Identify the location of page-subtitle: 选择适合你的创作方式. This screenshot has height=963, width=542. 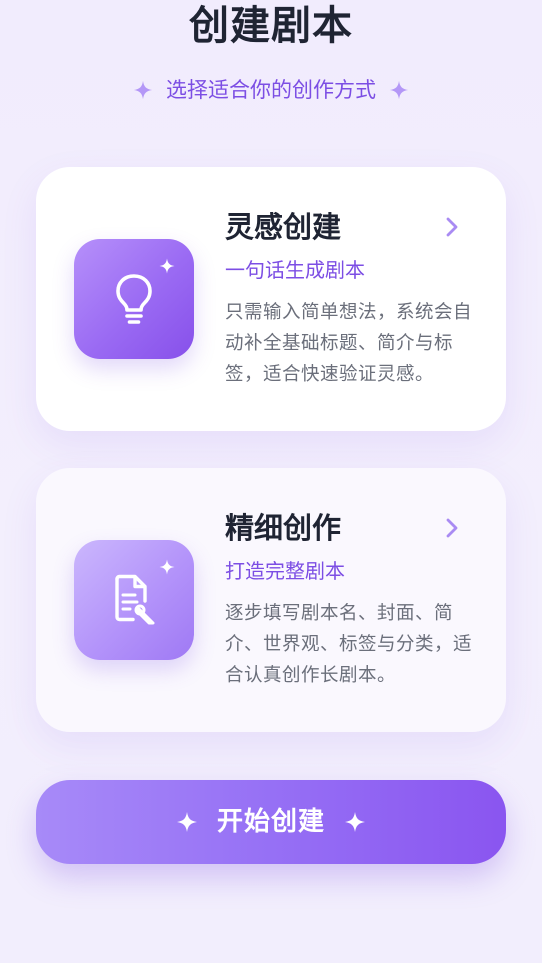
(271, 90).